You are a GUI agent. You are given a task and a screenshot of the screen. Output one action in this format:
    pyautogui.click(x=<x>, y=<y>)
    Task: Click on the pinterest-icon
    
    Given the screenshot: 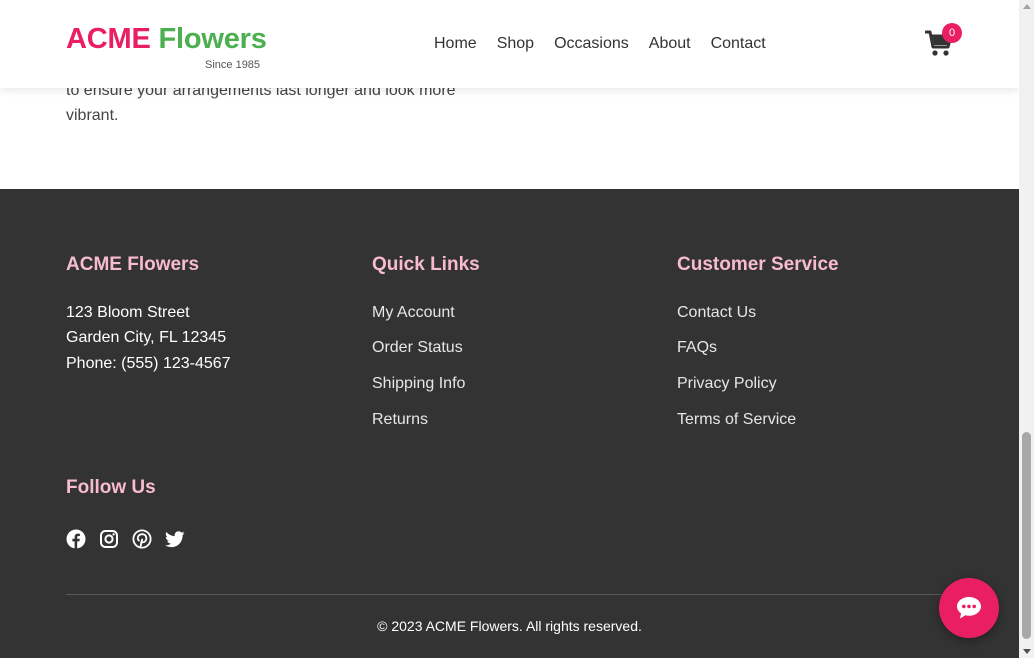 What is the action you would take?
    pyautogui.click(x=142, y=539)
    